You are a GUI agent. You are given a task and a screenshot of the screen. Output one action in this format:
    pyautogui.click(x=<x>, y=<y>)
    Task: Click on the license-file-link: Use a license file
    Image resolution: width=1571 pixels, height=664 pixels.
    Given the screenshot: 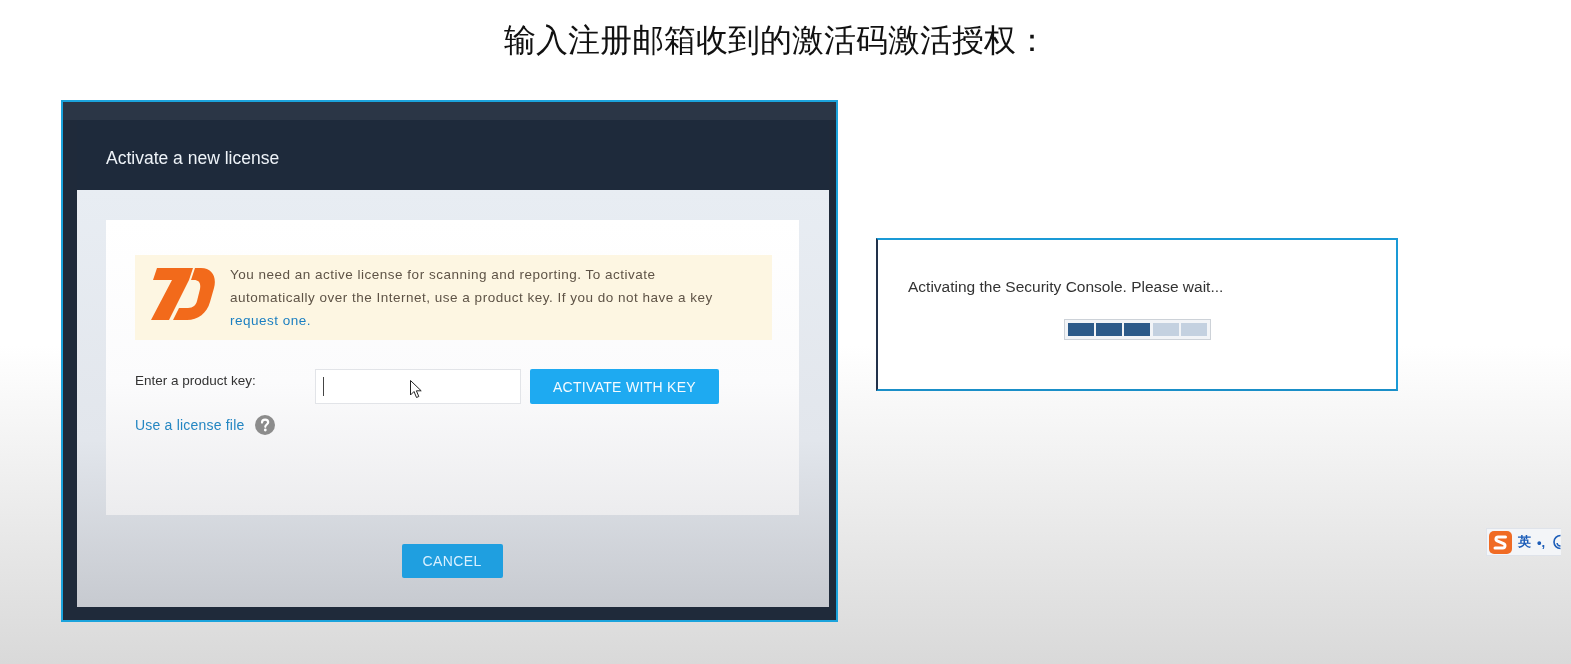 What is the action you would take?
    pyautogui.click(x=190, y=425)
    